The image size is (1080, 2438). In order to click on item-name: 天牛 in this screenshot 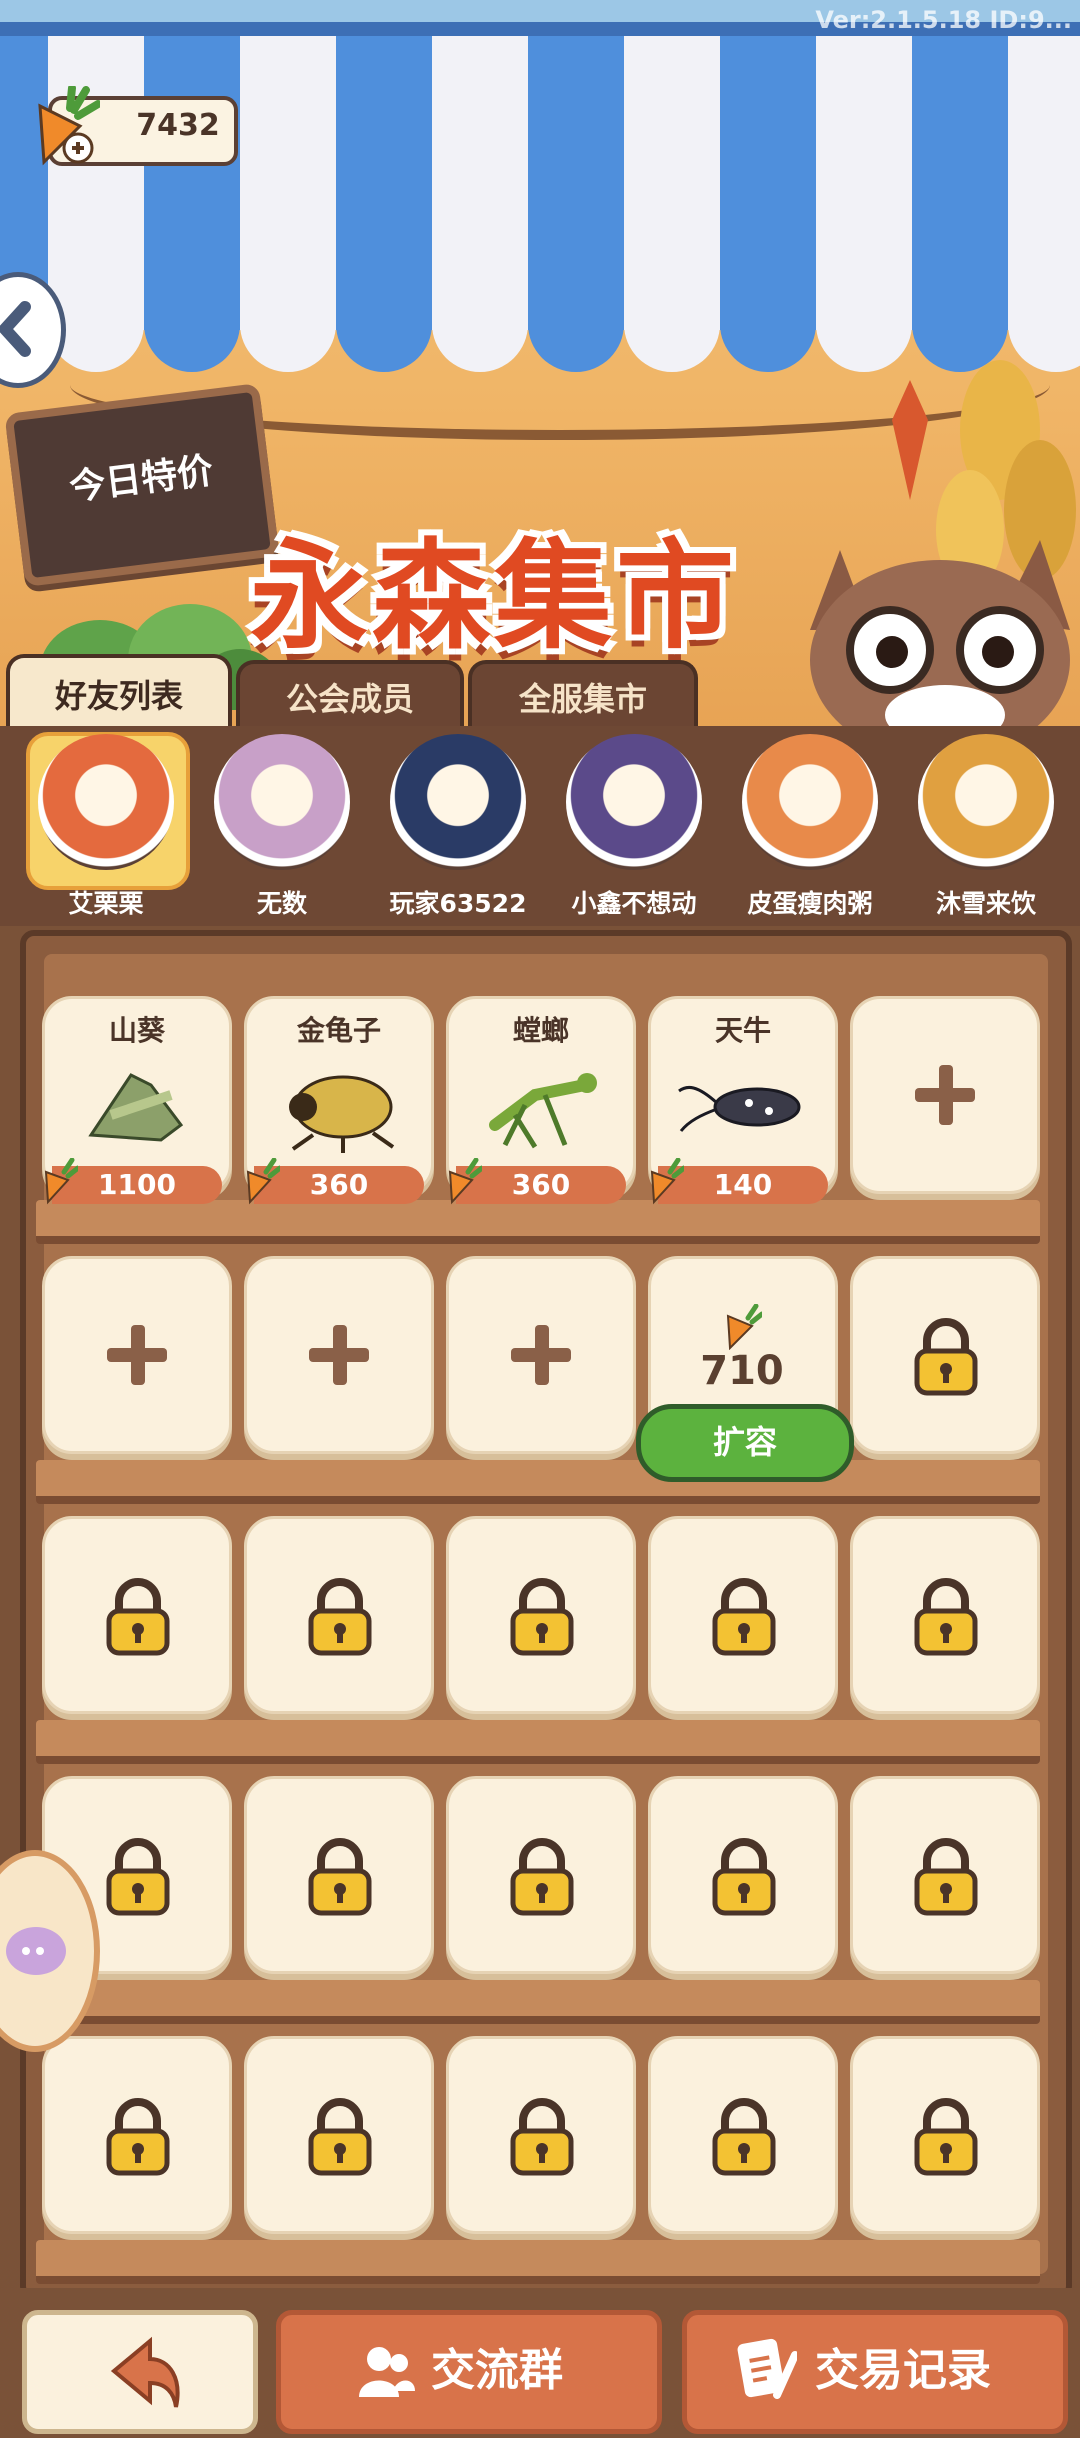, I will do `click(742, 1030)`.